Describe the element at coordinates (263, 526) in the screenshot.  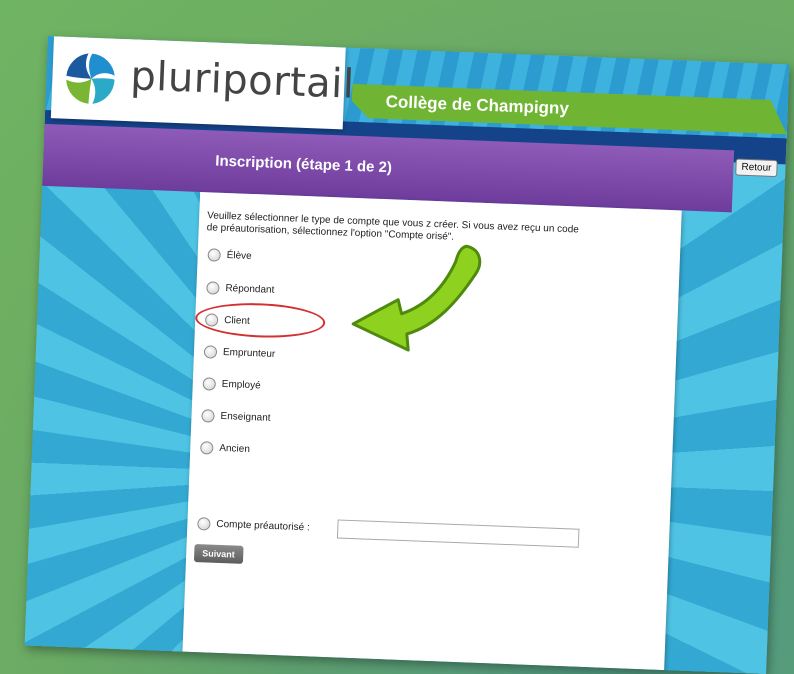
I see `option-label: Compte préautorisé :` at that location.